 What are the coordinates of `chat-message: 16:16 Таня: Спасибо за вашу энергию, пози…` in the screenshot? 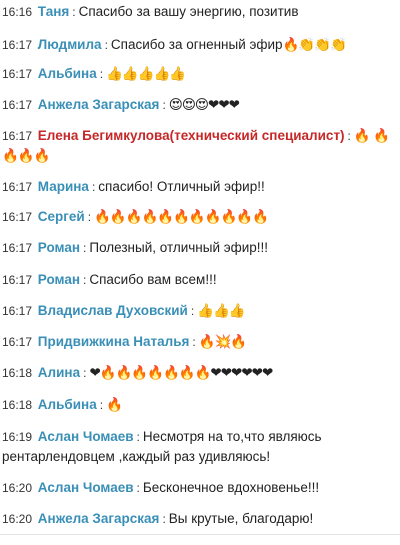 It's located at (199, 12).